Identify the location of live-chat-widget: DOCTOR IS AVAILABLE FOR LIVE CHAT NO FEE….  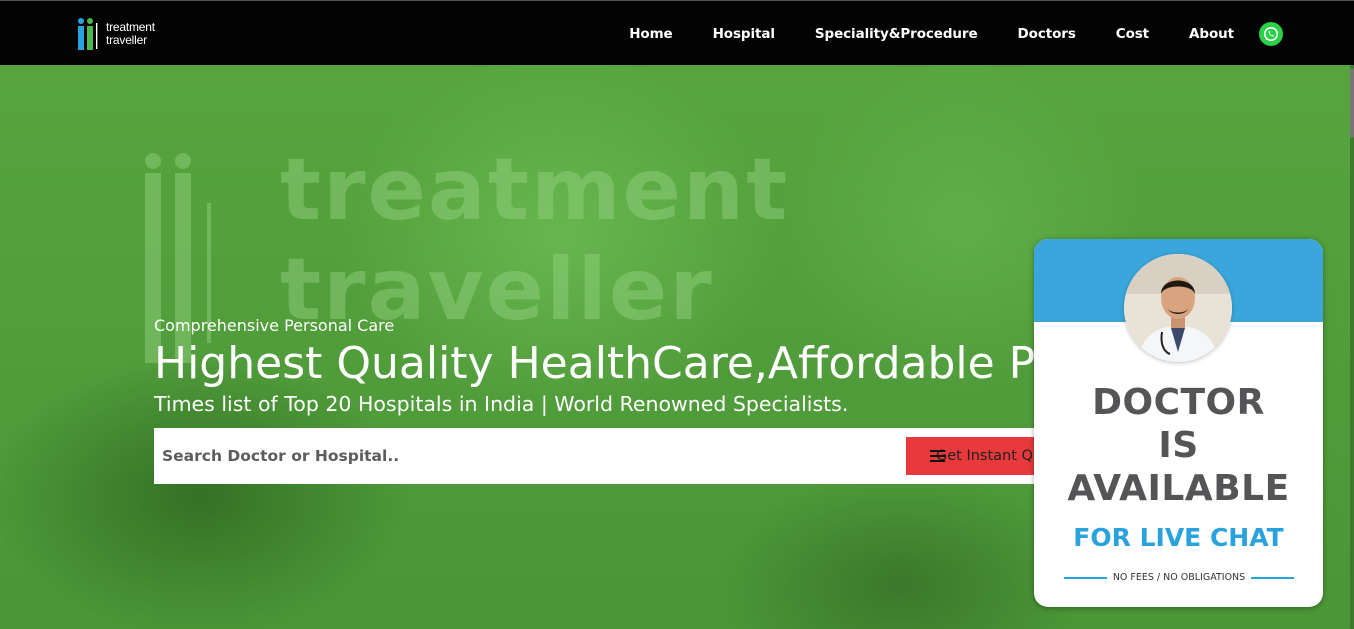
(1178, 423).